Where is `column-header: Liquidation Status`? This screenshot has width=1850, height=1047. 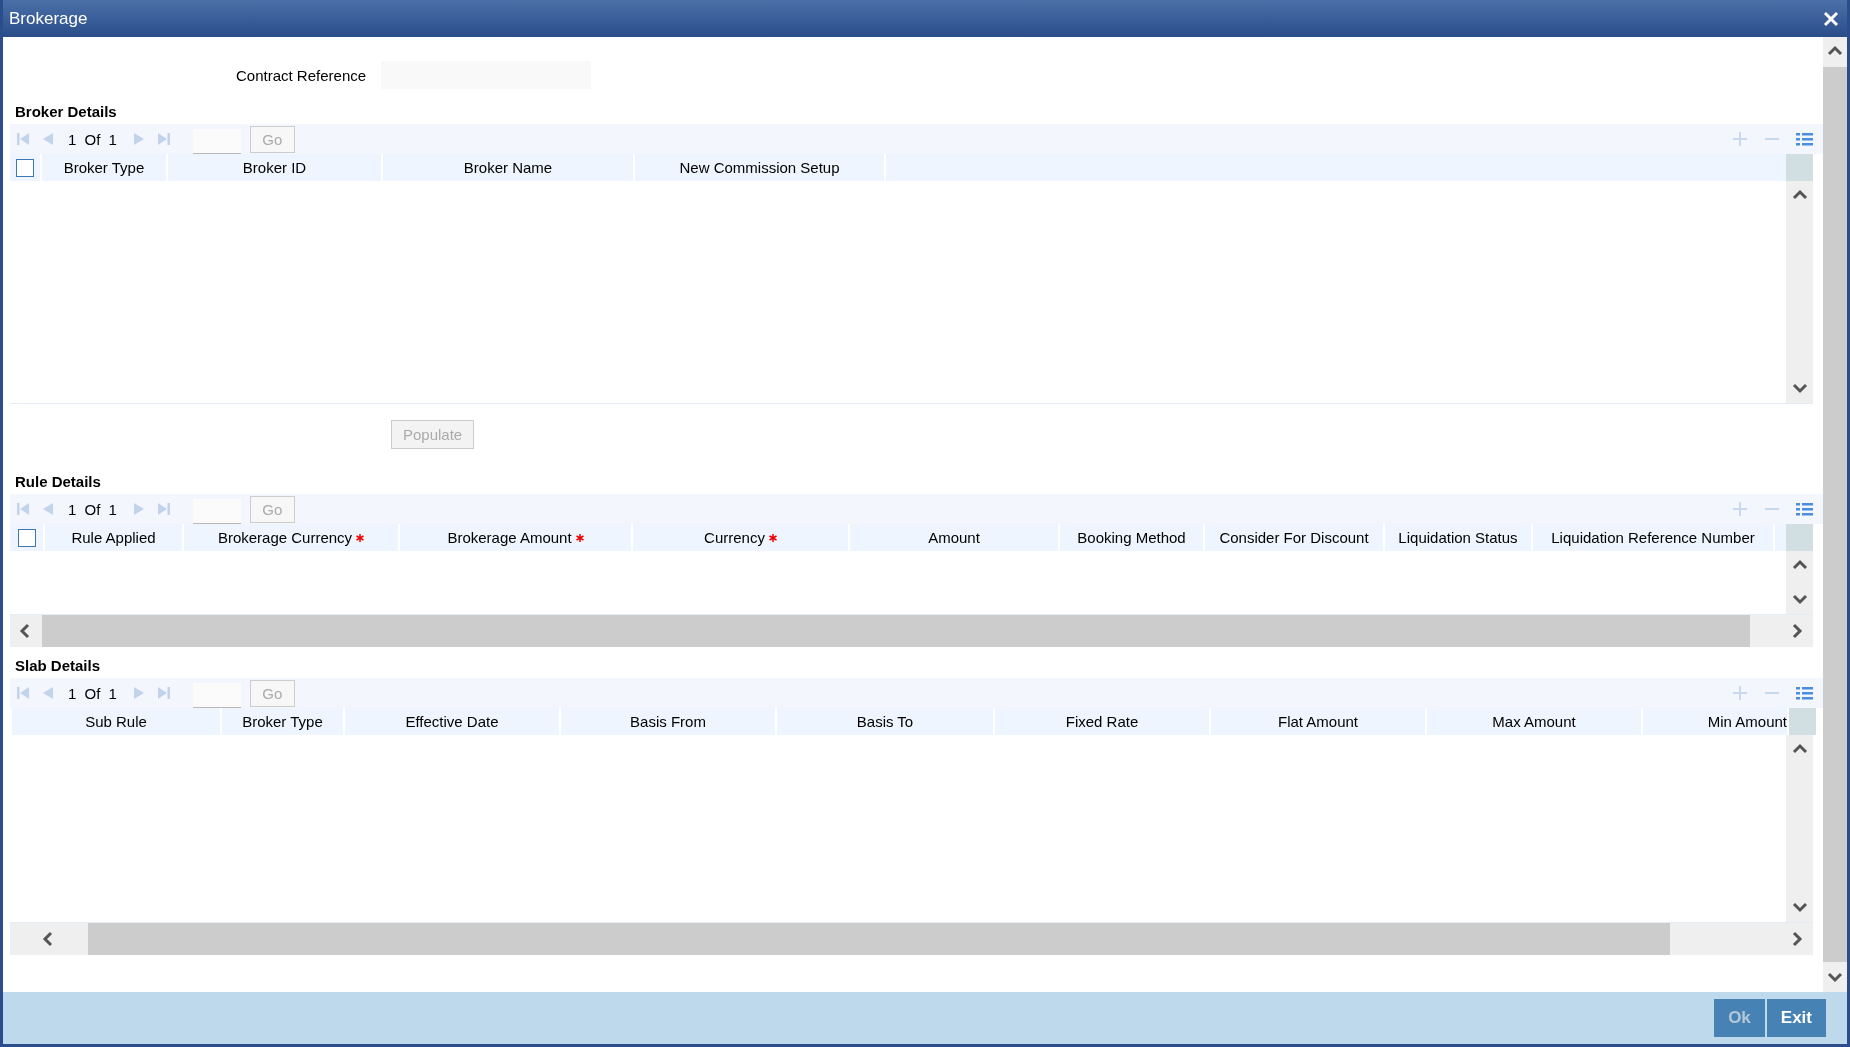
column-header: Liquidation Status is located at coordinates (1458, 537).